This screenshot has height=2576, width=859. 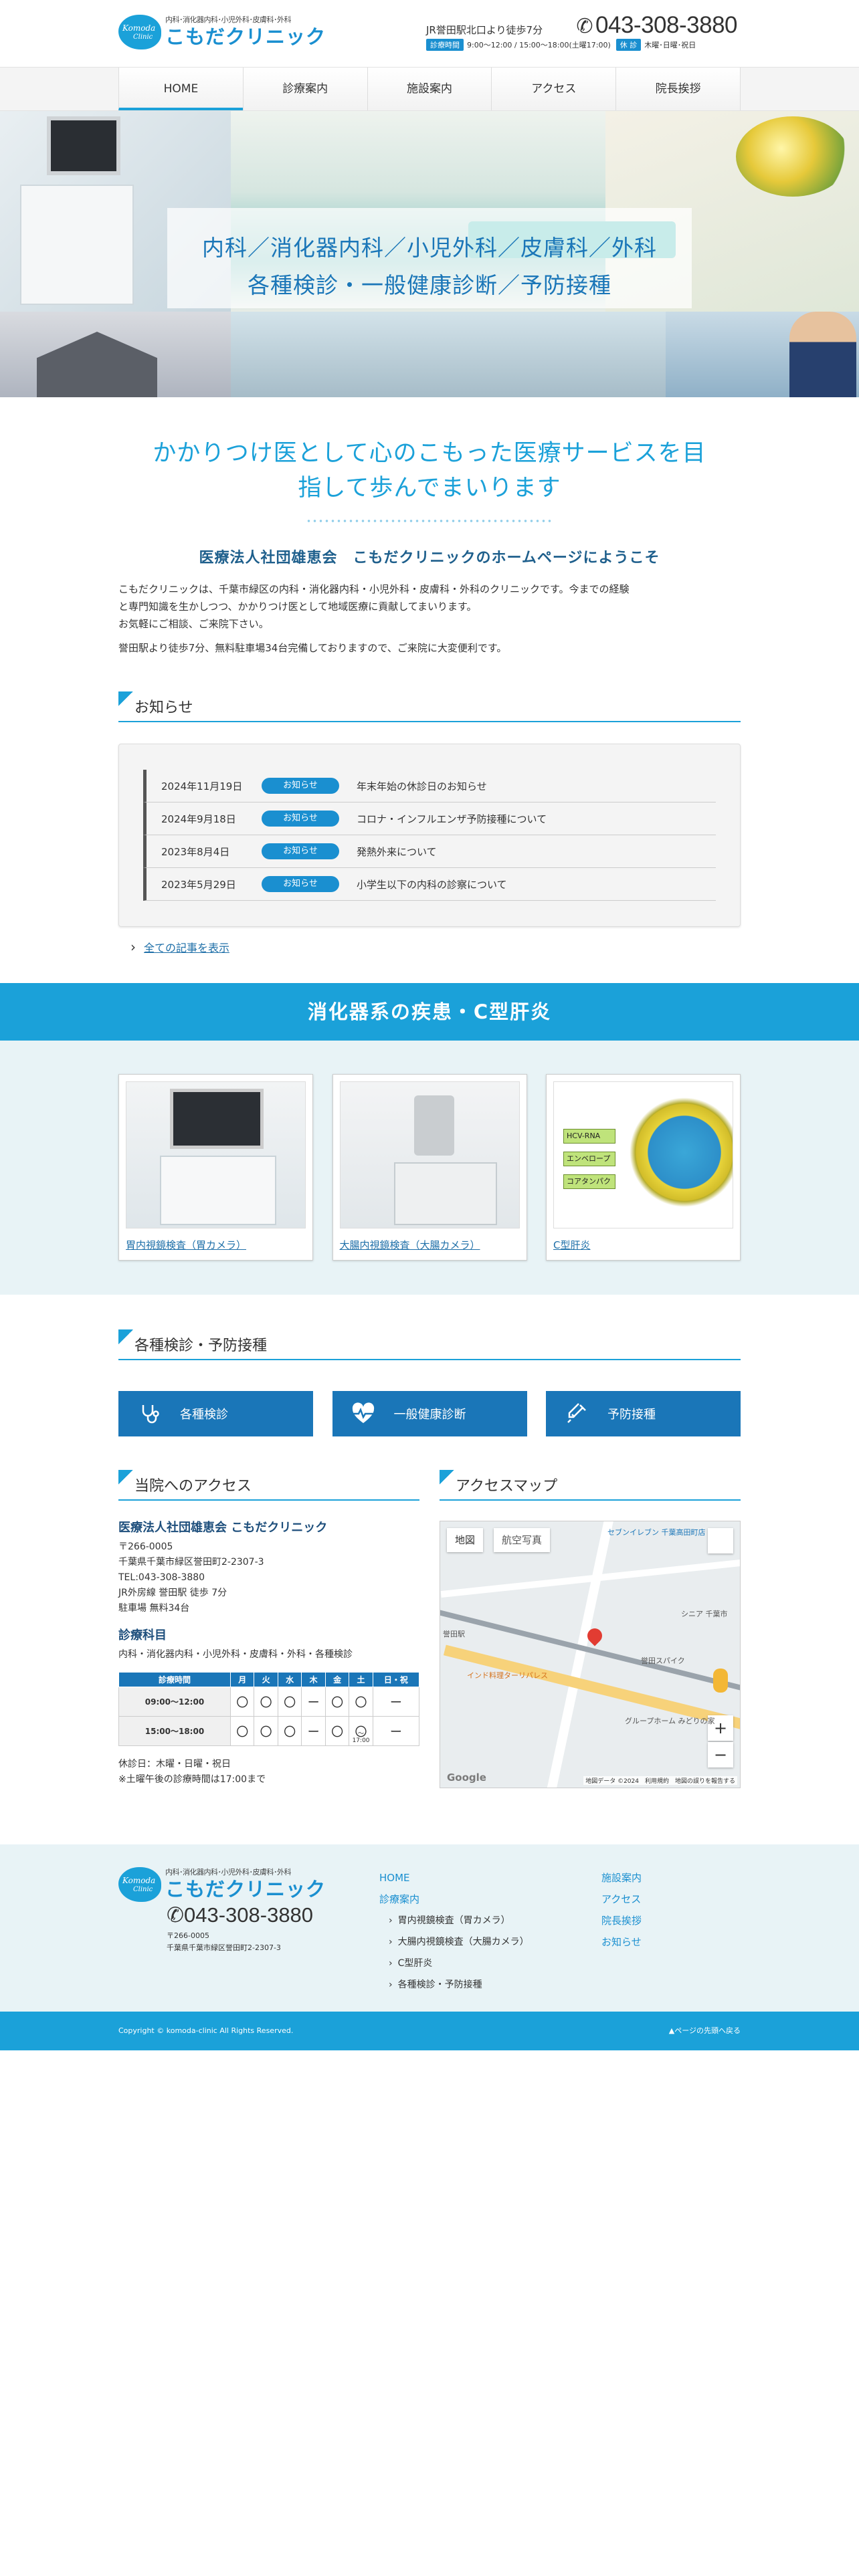 I want to click on closed-note: 休診日：木曜・日曜・祝日 ※土曜午後の診療時間は17:00まで, so click(x=192, y=1772).